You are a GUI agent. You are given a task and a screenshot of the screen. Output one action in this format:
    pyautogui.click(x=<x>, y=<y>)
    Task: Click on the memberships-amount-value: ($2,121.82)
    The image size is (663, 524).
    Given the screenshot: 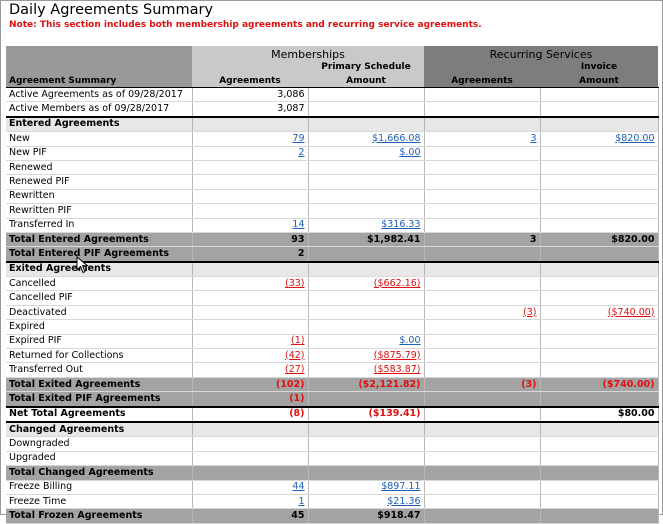 What is the action you would take?
    pyautogui.click(x=389, y=384)
    